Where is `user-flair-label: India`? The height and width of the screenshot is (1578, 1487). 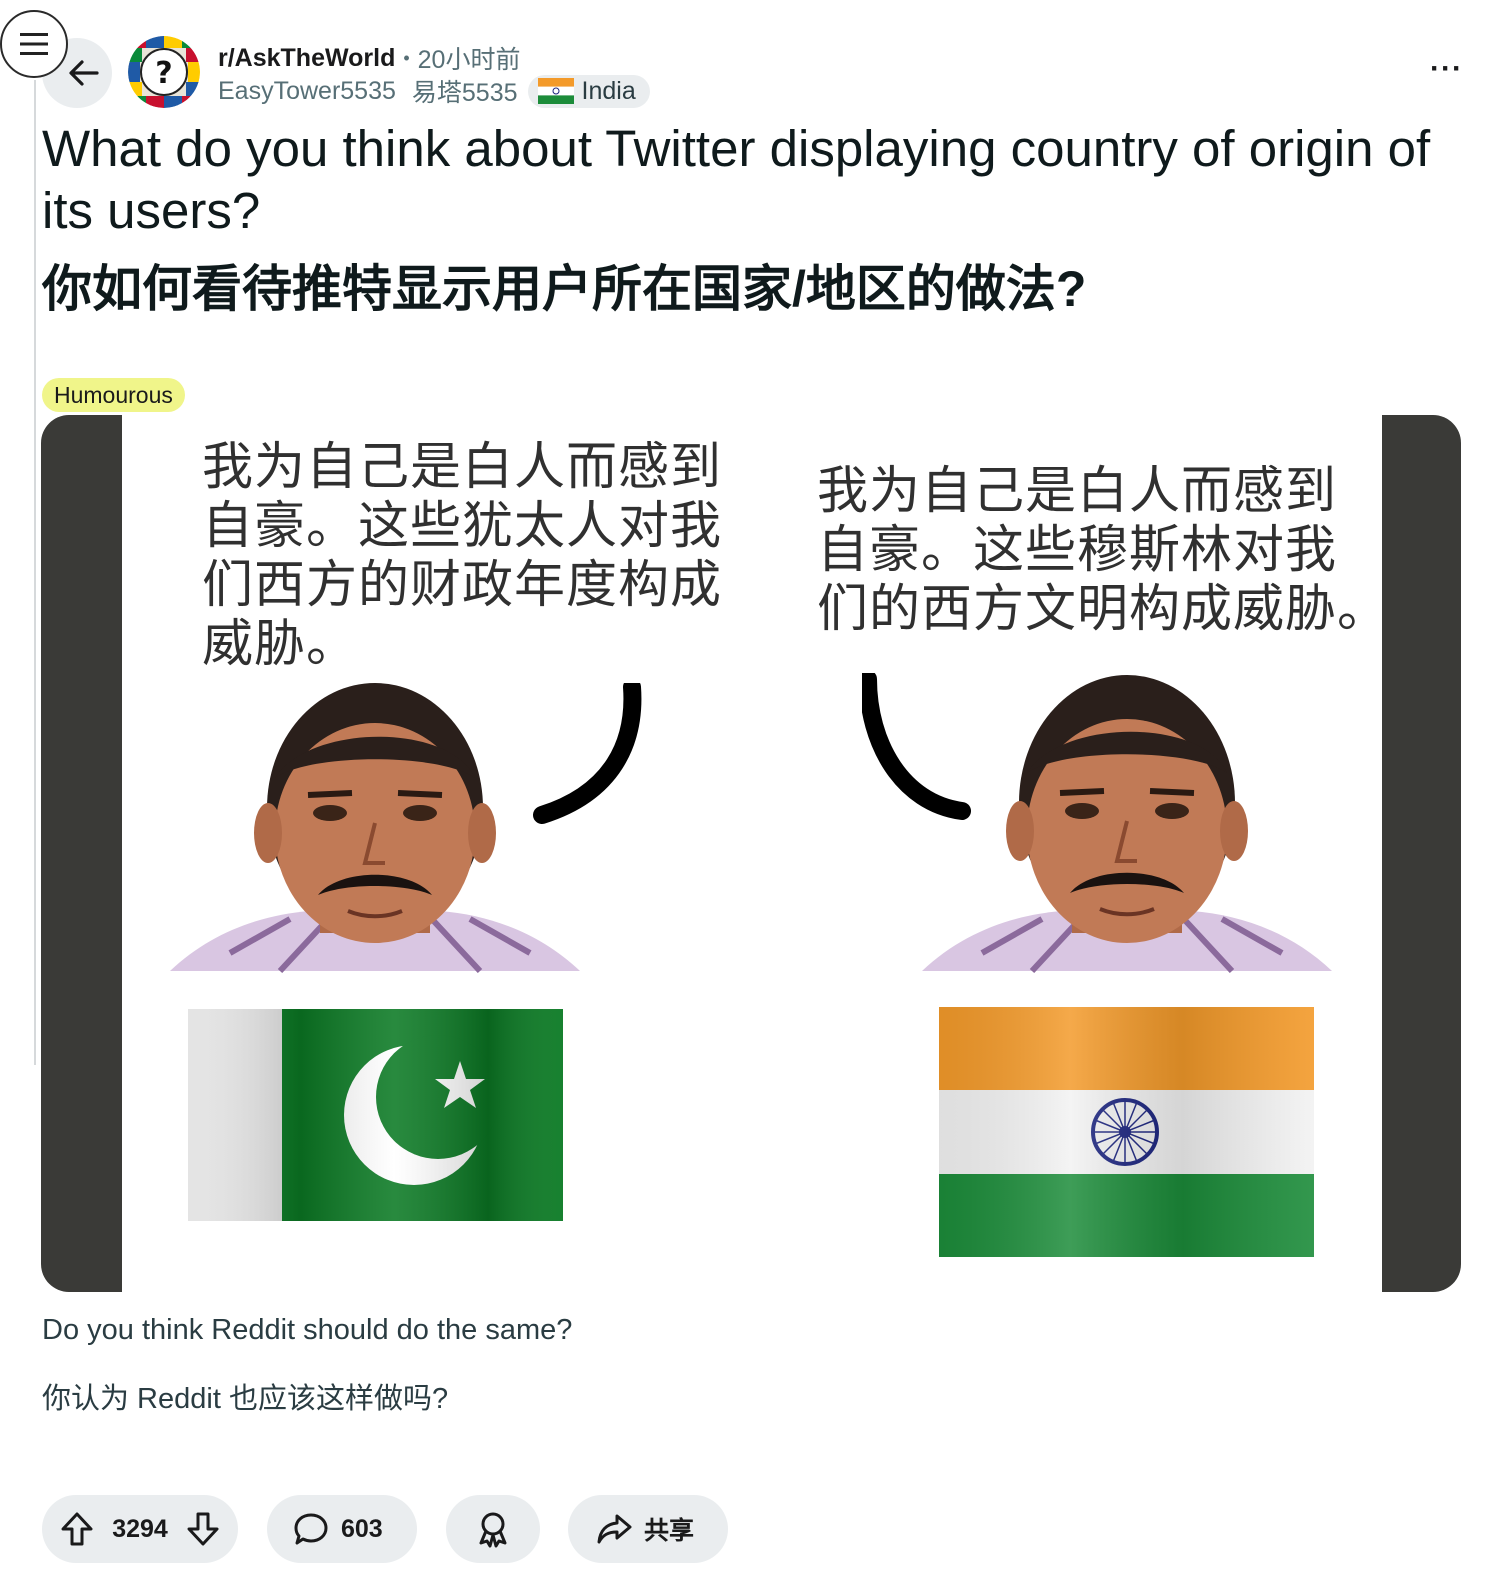
user-flair-label: India is located at coordinates (608, 90).